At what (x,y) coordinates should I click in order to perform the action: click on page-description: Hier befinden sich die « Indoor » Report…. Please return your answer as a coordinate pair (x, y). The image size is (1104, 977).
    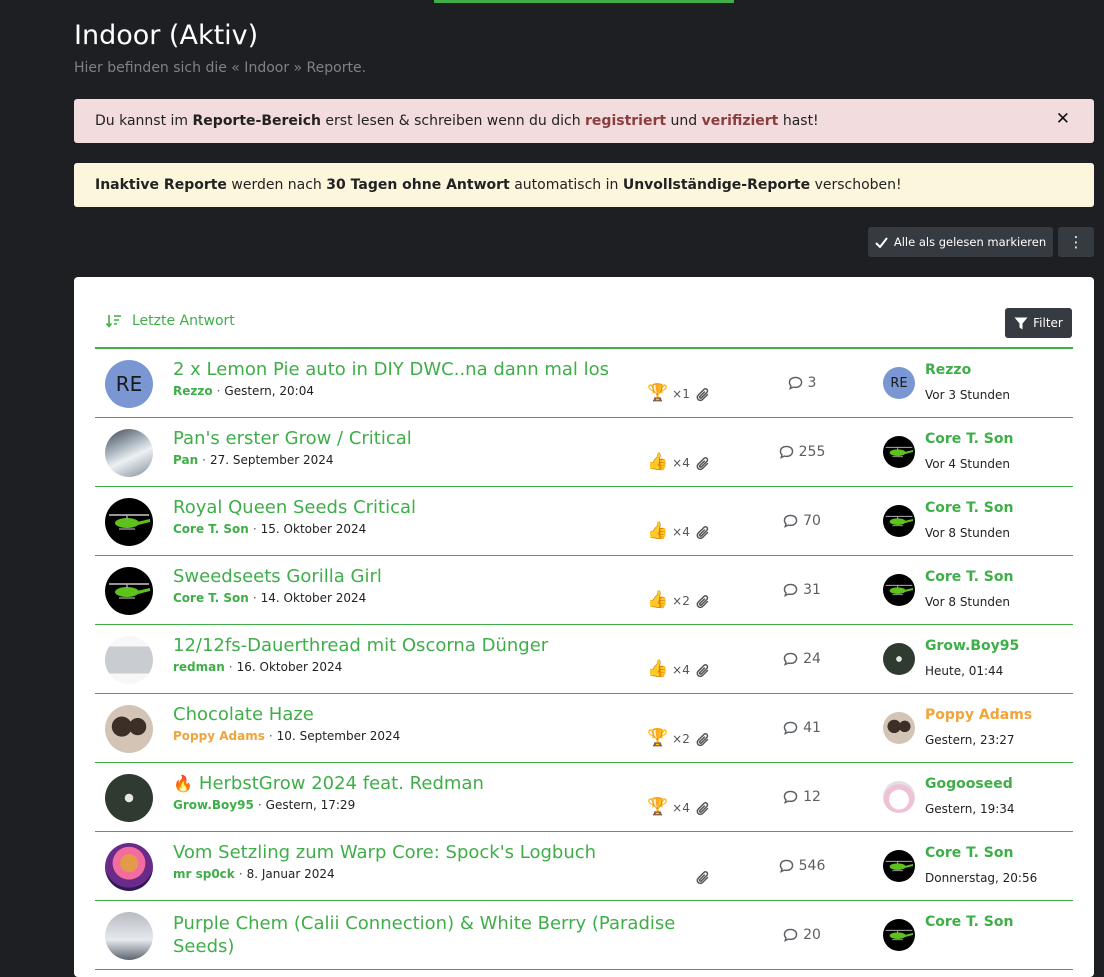
    Looking at the image, I should click on (220, 68).